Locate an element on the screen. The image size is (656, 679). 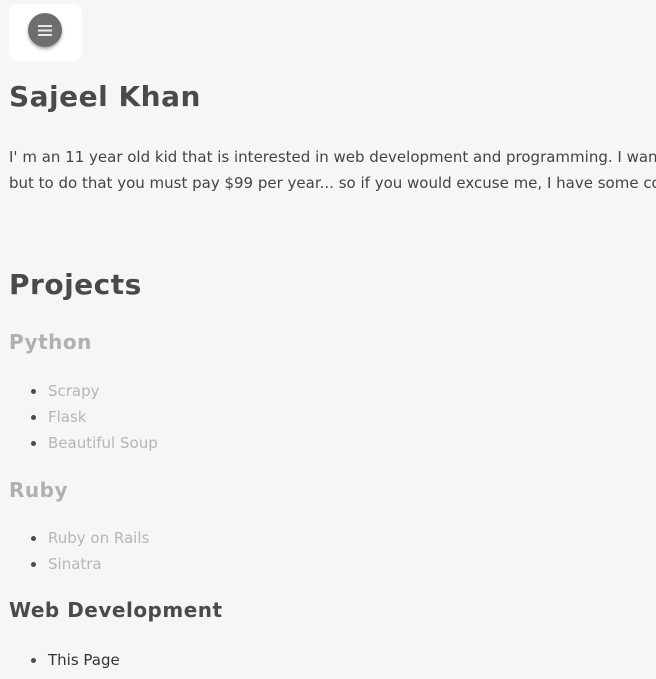
ruby-heading: Ruby is located at coordinates (38, 490).